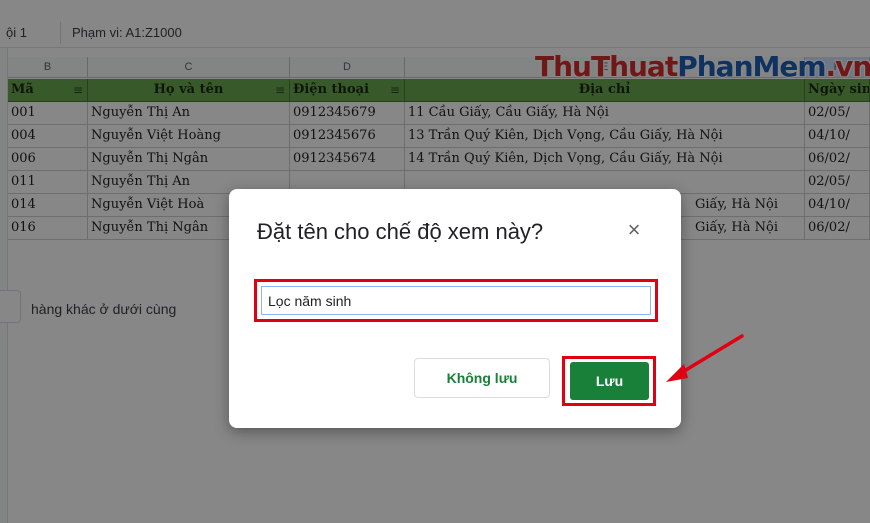 This screenshot has height=523, width=870. Describe the element at coordinates (634, 230) in the screenshot. I see `close-icon: ×` at that location.